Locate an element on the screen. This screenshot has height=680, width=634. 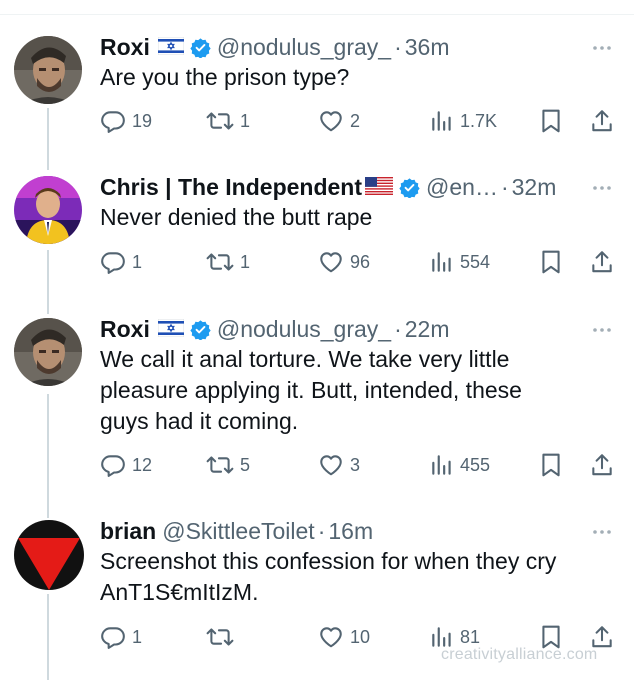
like-button: 2 is located at coordinates (339, 121).